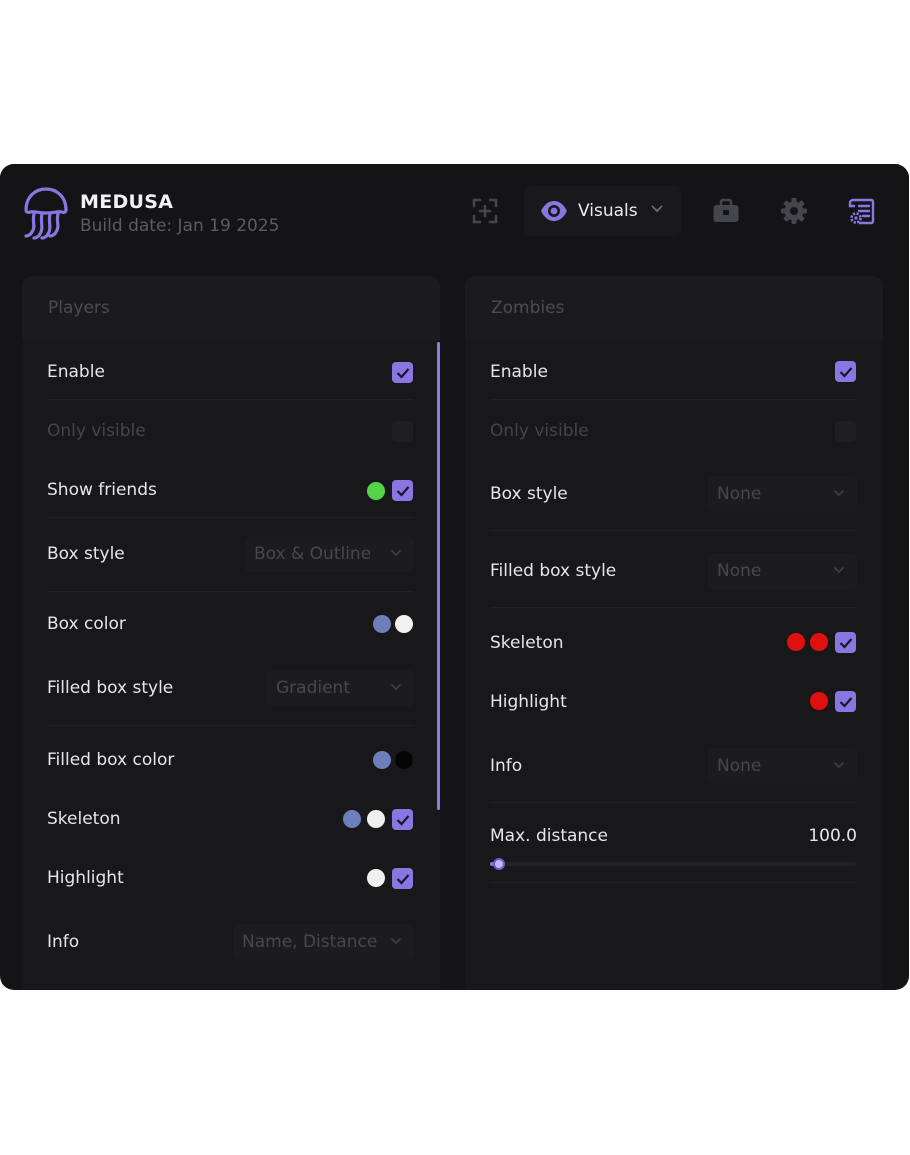 The height and width of the screenshot is (1155, 910). I want to click on zombies-highlight-label: Highlight, so click(528, 702).